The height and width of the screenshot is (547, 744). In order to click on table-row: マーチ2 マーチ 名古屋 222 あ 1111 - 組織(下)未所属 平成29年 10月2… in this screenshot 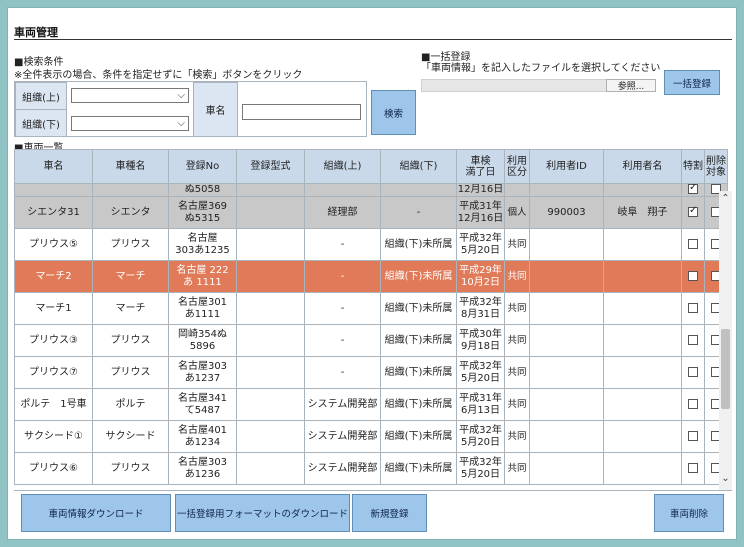, I will do `click(371, 276)`.